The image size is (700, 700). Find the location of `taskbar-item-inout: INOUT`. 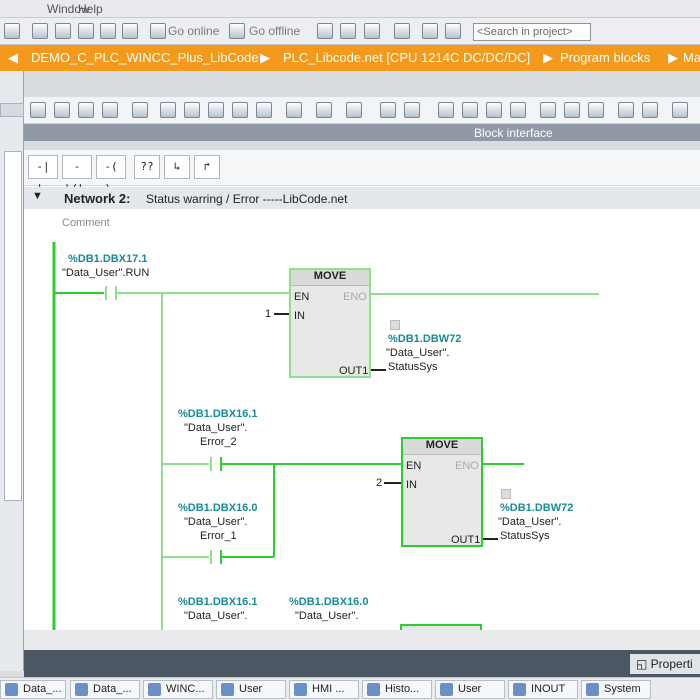

taskbar-item-inout: INOUT is located at coordinates (543, 689).